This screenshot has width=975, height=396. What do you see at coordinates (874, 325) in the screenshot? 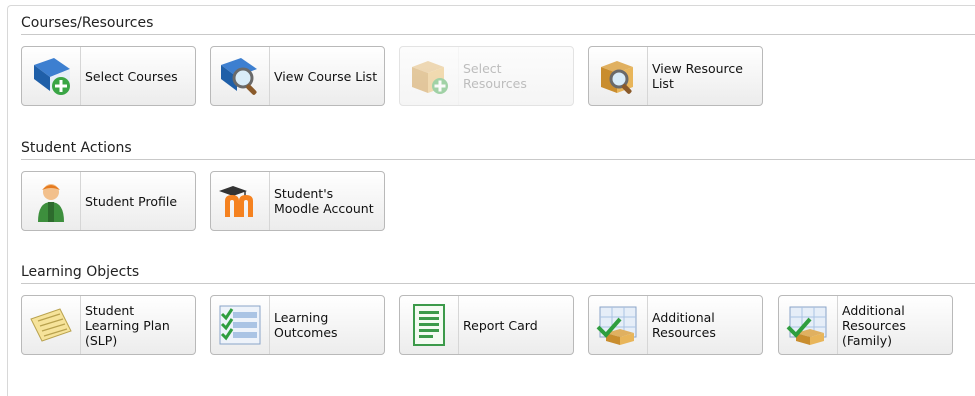
I see `additional-resources-family-label: Additional Resources (Family)` at bounding box center [874, 325].